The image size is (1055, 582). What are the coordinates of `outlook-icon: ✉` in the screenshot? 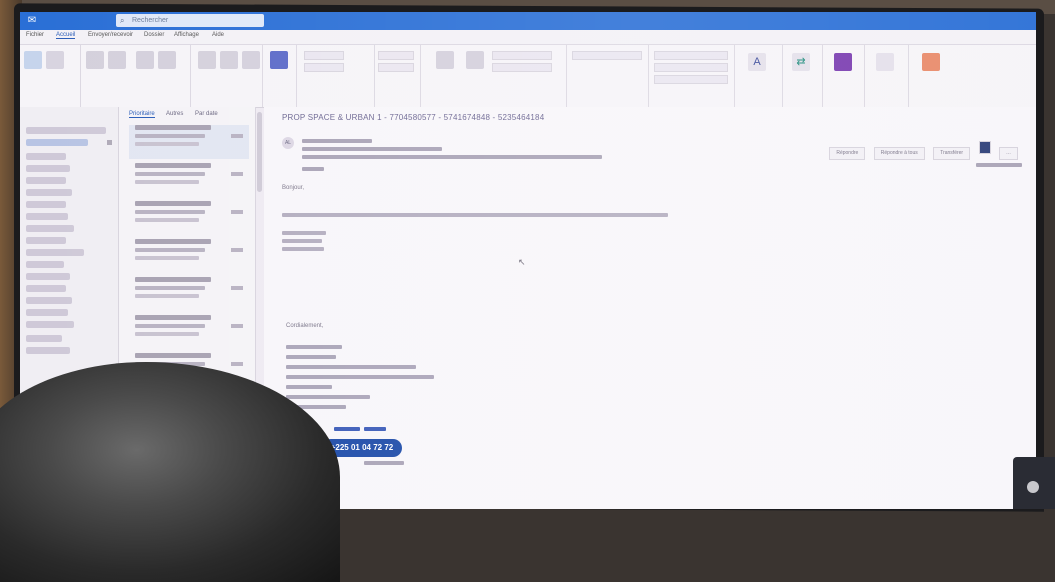 It's located at (32, 21).